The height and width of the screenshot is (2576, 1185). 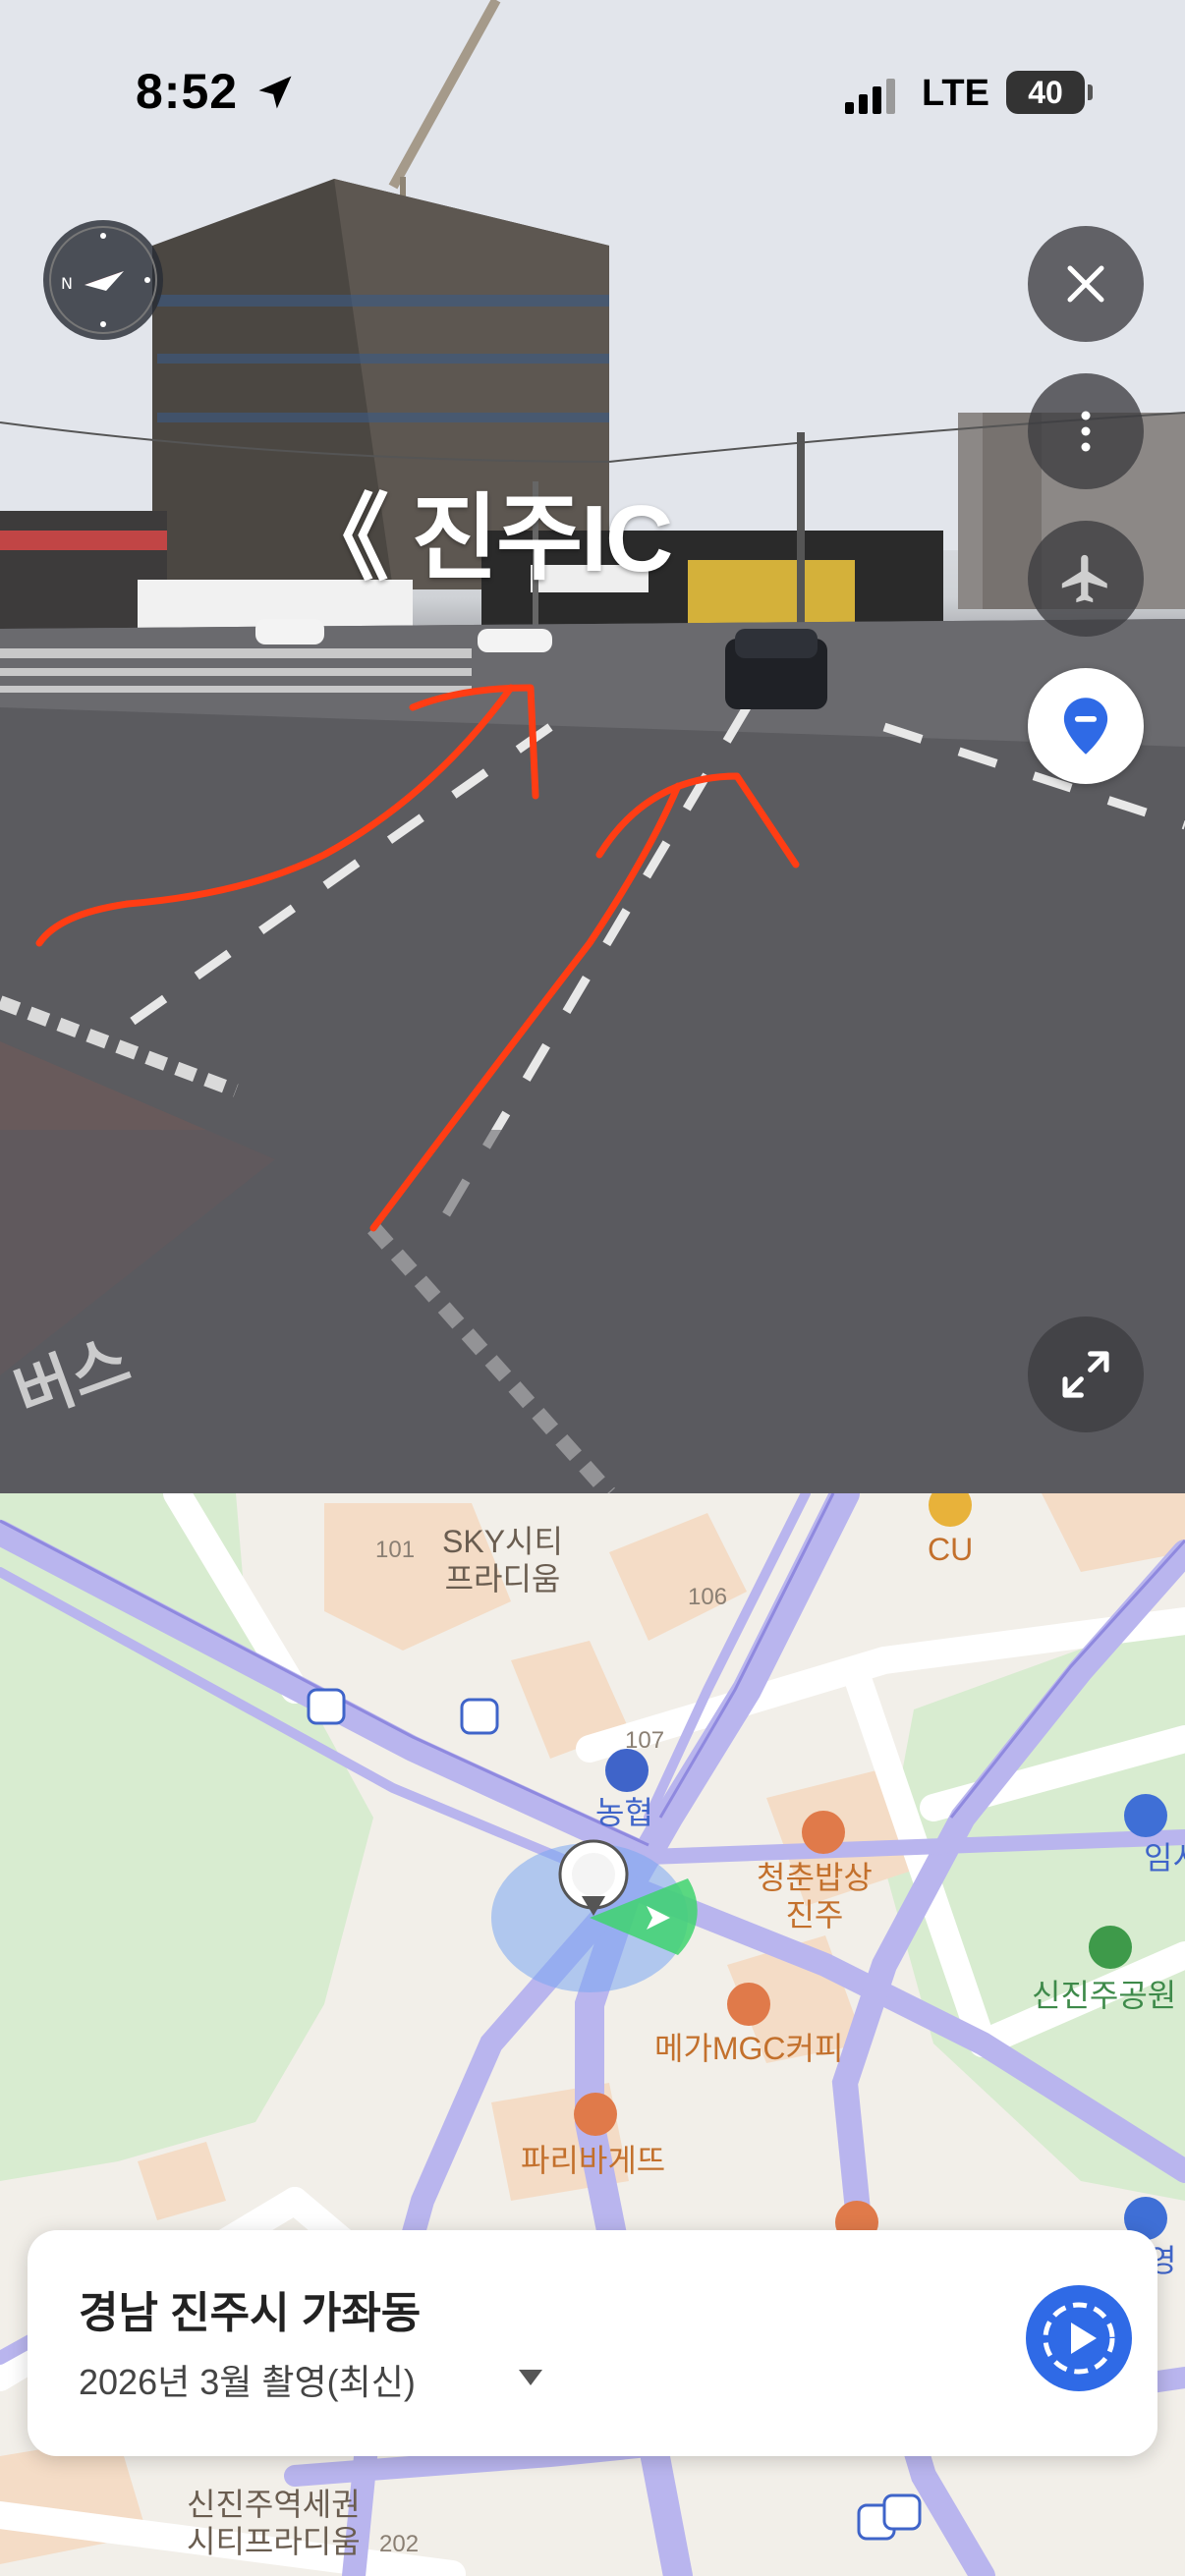 I want to click on poi-cheongchun-bapsang: 청춘밥상 진주, so click(x=815, y=1896).